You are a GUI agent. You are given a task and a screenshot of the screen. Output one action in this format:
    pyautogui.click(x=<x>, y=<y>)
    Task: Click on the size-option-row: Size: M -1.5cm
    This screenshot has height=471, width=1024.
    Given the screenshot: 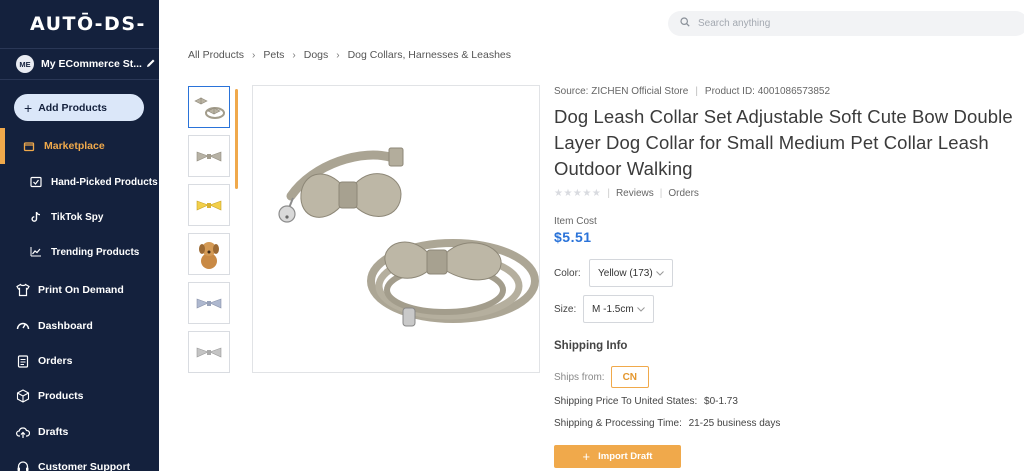 What is the action you would take?
    pyautogui.click(x=604, y=309)
    